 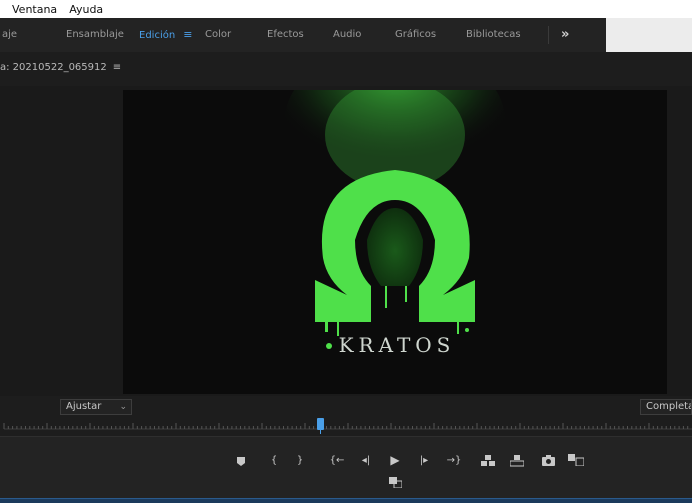 I want to click on workspace-tab-audio: Audio, so click(x=347, y=35).